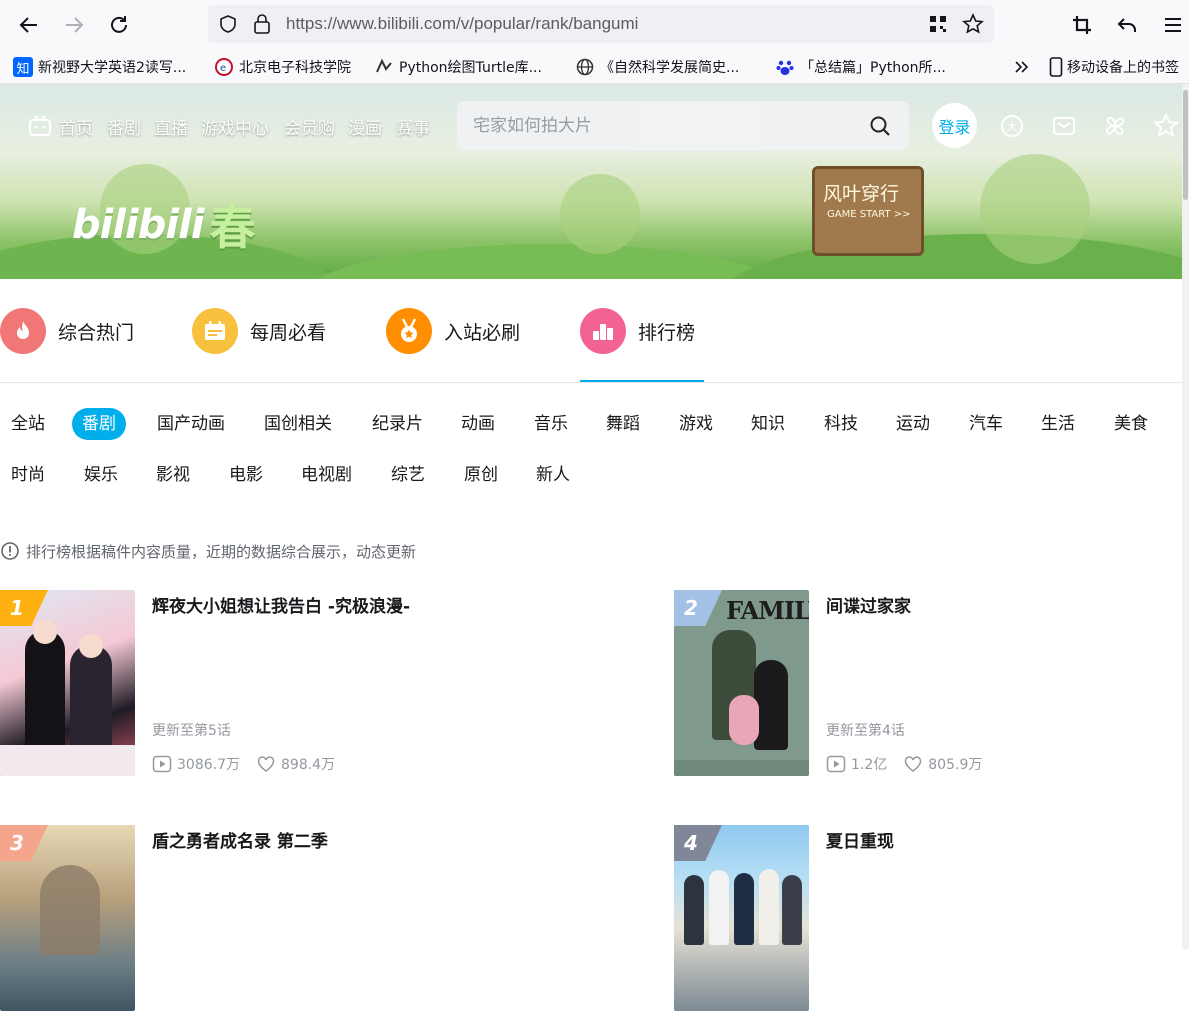 The width and height of the screenshot is (1189, 1011). Describe the element at coordinates (1185, 145) in the screenshot. I see `scrollbar-thumb` at that location.